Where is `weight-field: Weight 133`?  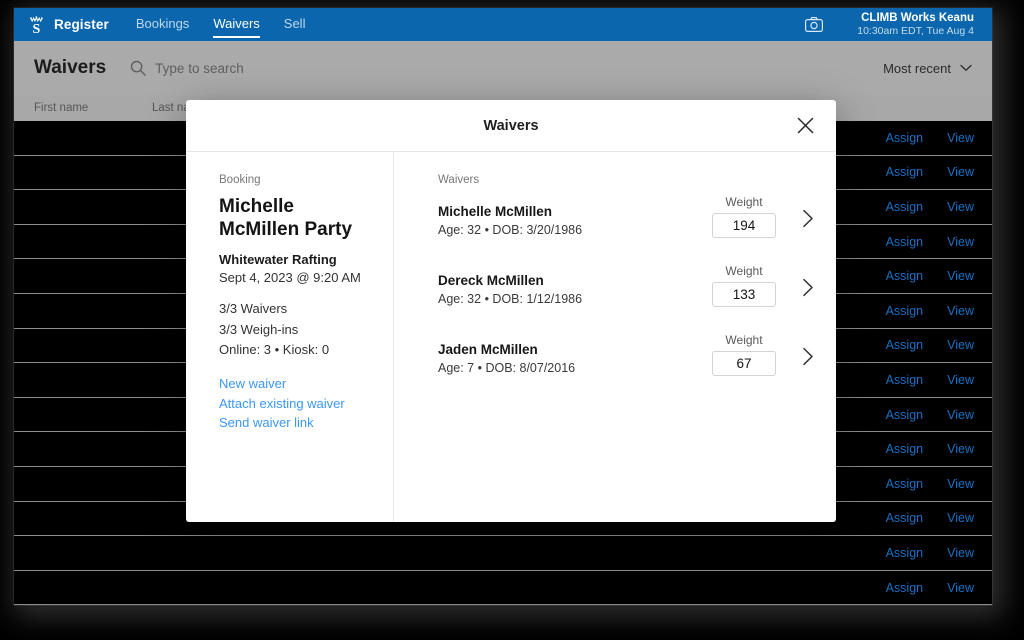
weight-field: Weight 133 is located at coordinates (744, 285).